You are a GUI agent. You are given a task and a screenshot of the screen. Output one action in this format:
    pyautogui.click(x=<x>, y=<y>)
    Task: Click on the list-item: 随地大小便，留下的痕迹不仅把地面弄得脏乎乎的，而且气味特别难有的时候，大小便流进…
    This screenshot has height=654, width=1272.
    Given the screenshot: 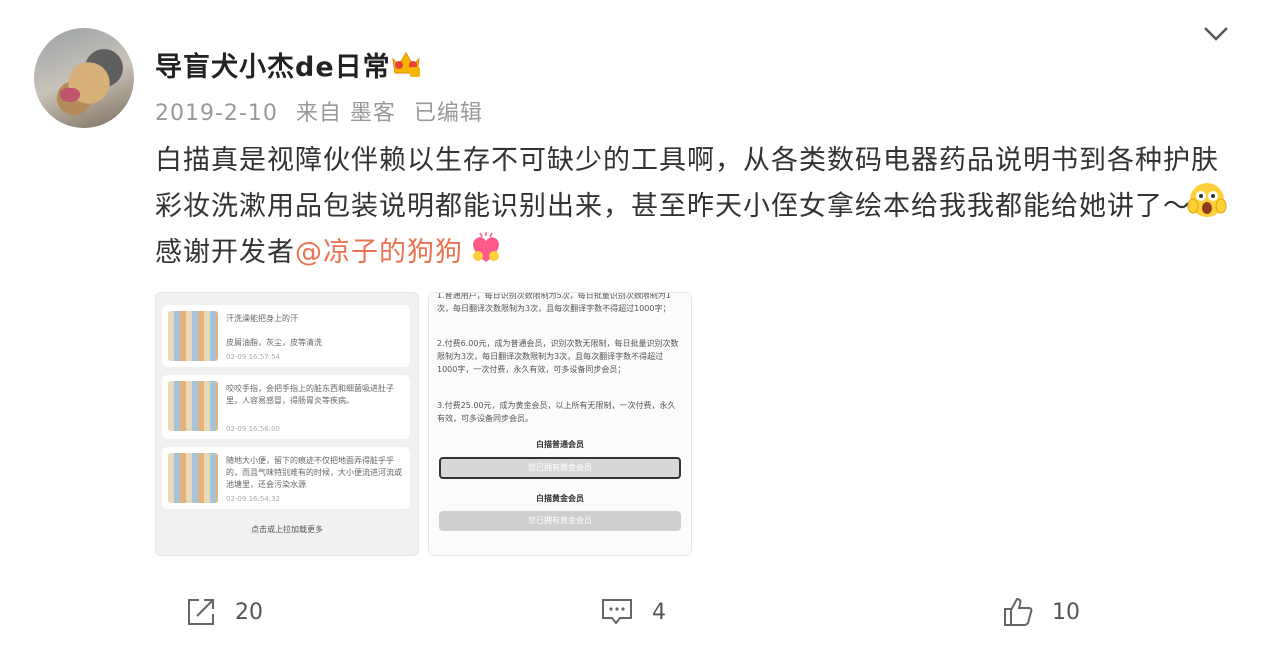 What is the action you would take?
    pyautogui.click(x=286, y=478)
    